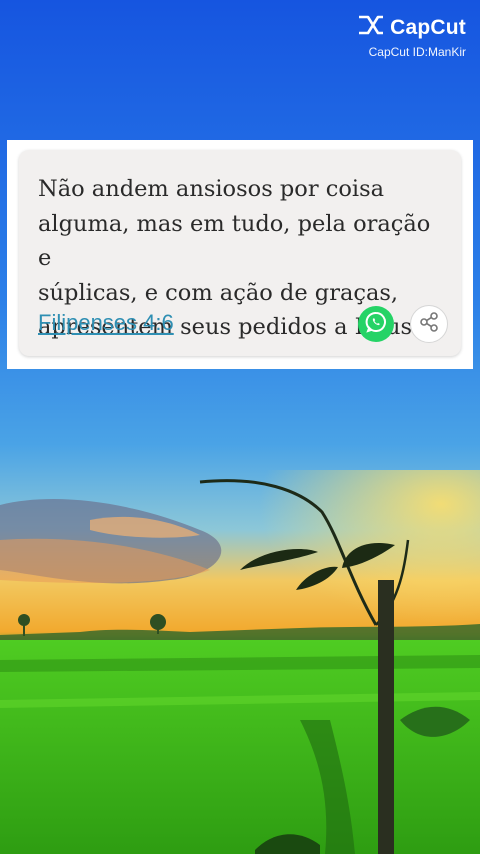 Image resolution: width=480 pixels, height=854 pixels. Describe the element at coordinates (417, 52) in the screenshot. I see `capcut-id-text: CapCut ID:ManKir` at that location.